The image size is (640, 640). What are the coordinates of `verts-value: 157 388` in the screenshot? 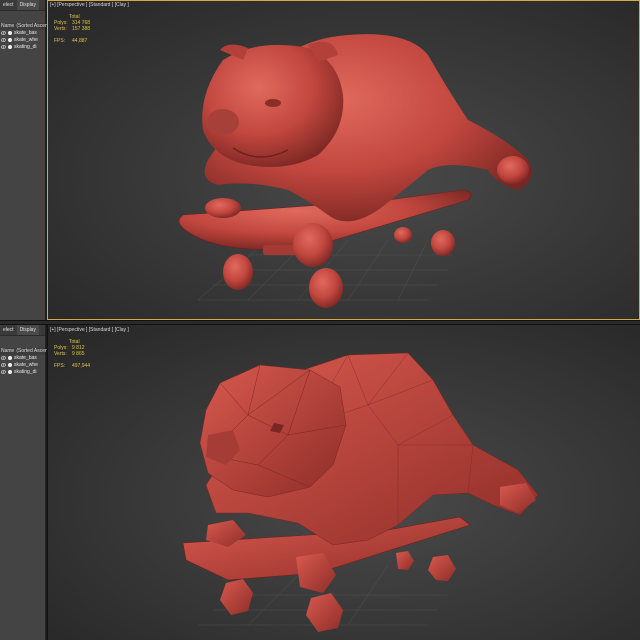 It's located at (81, 29).